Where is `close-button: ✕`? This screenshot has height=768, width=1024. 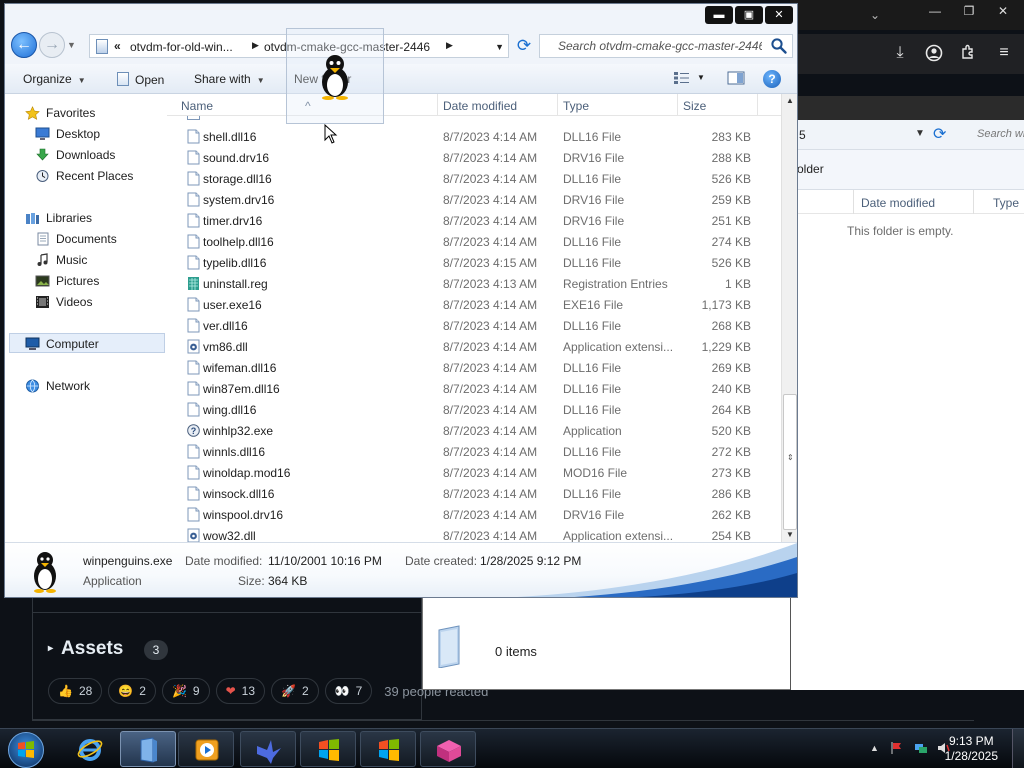 close-button: ✕ is located at coordinates (779, 15).